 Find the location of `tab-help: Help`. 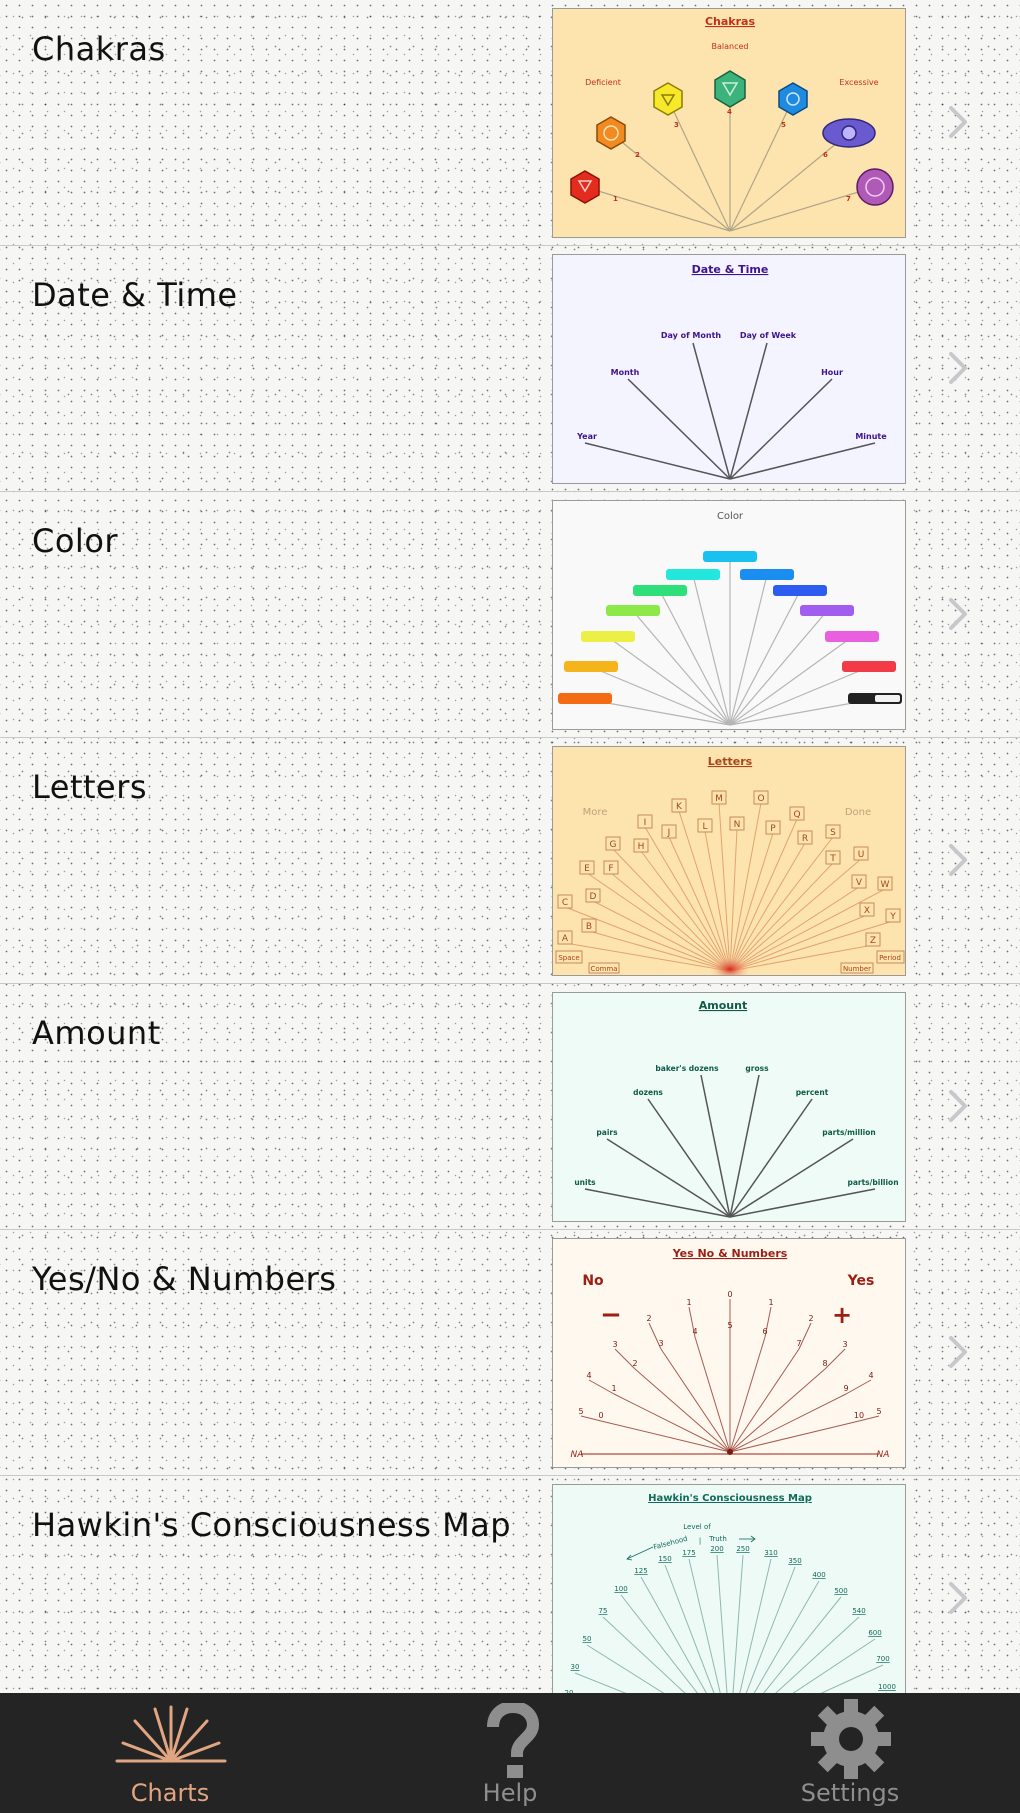

tab-help: Help is located at coordinates (510, 1753).